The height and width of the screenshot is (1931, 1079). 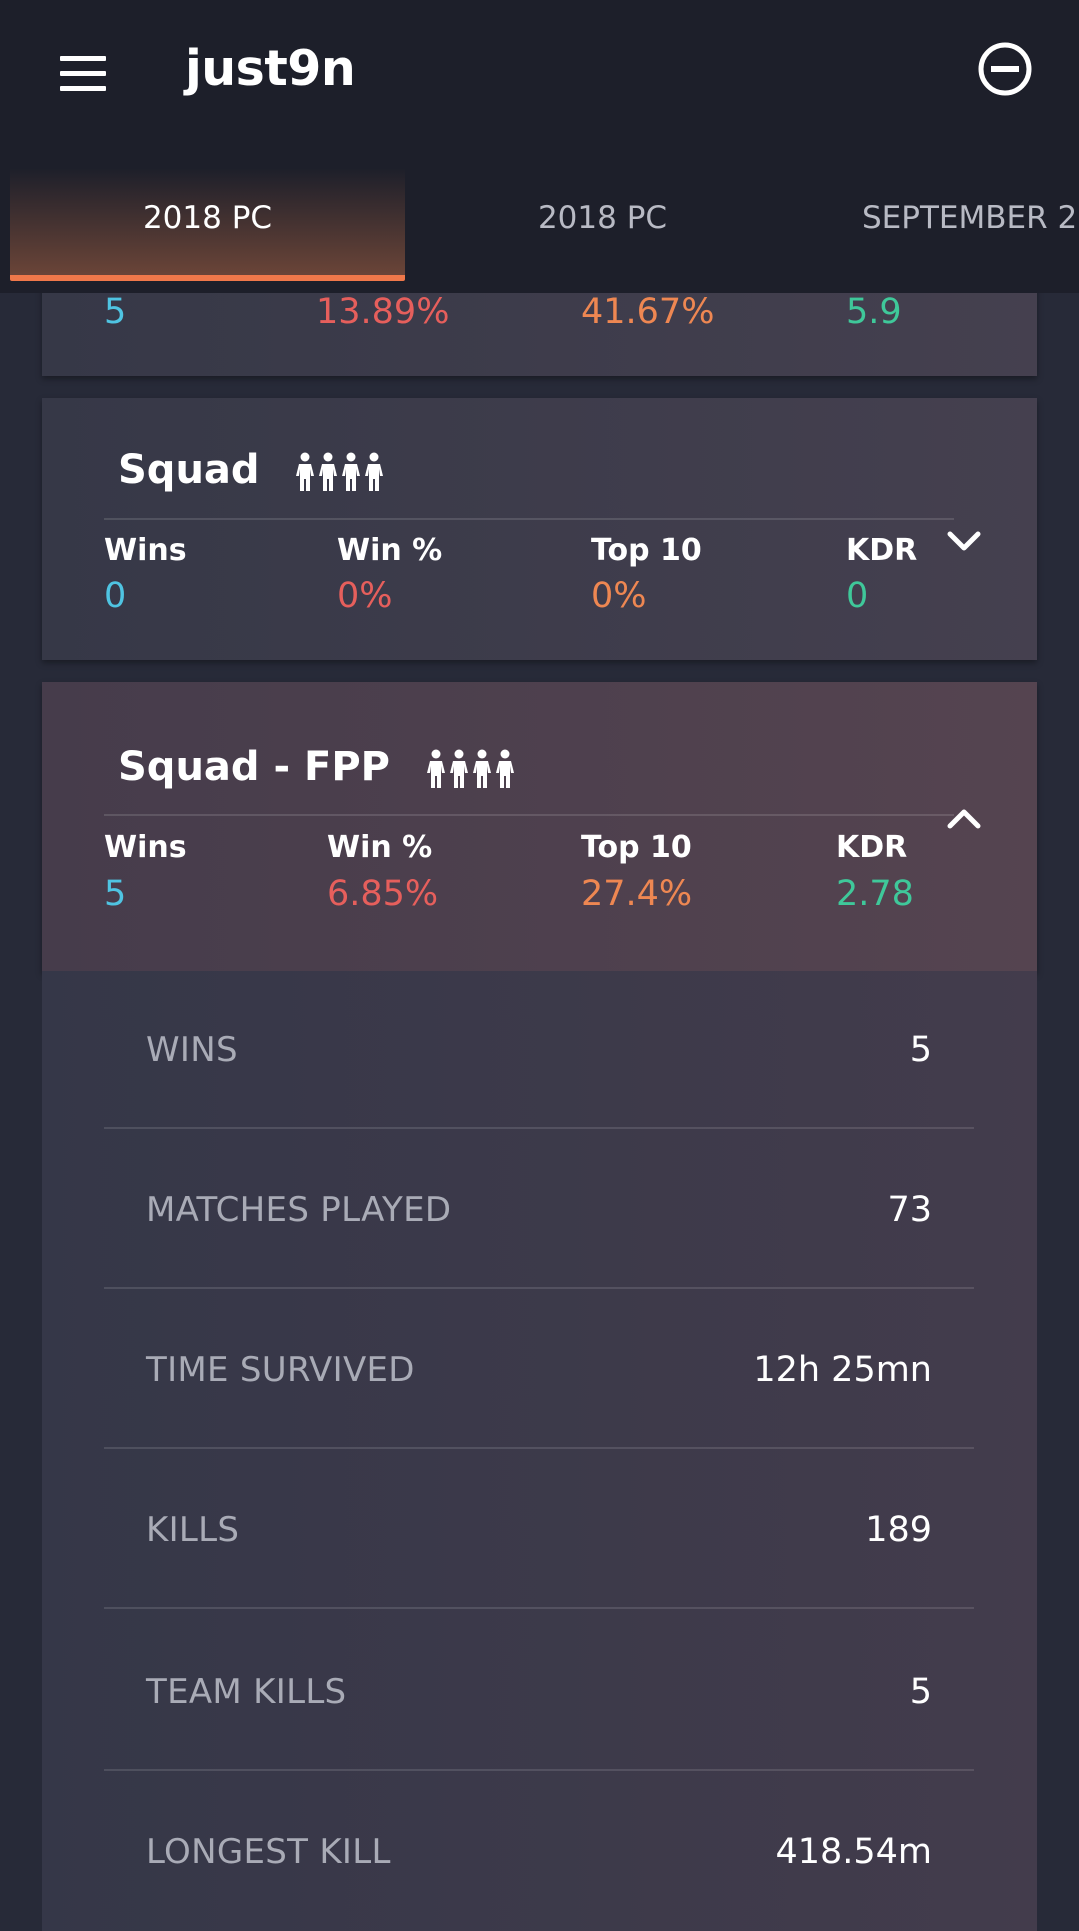 I want to click on detail-value: 73, so click(x=909, y=1210).